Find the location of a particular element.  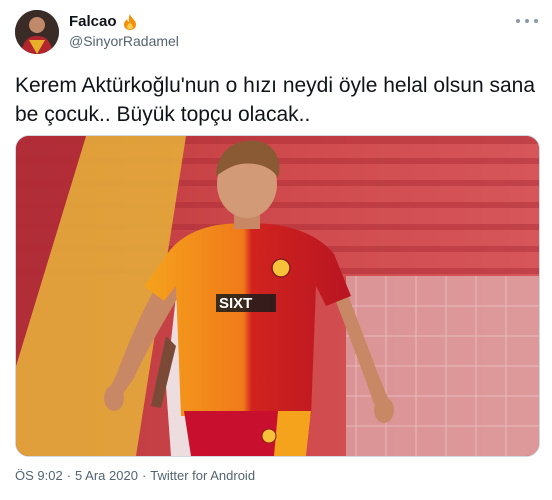

svg-text: SIXT is located at coordinates (235, 303).